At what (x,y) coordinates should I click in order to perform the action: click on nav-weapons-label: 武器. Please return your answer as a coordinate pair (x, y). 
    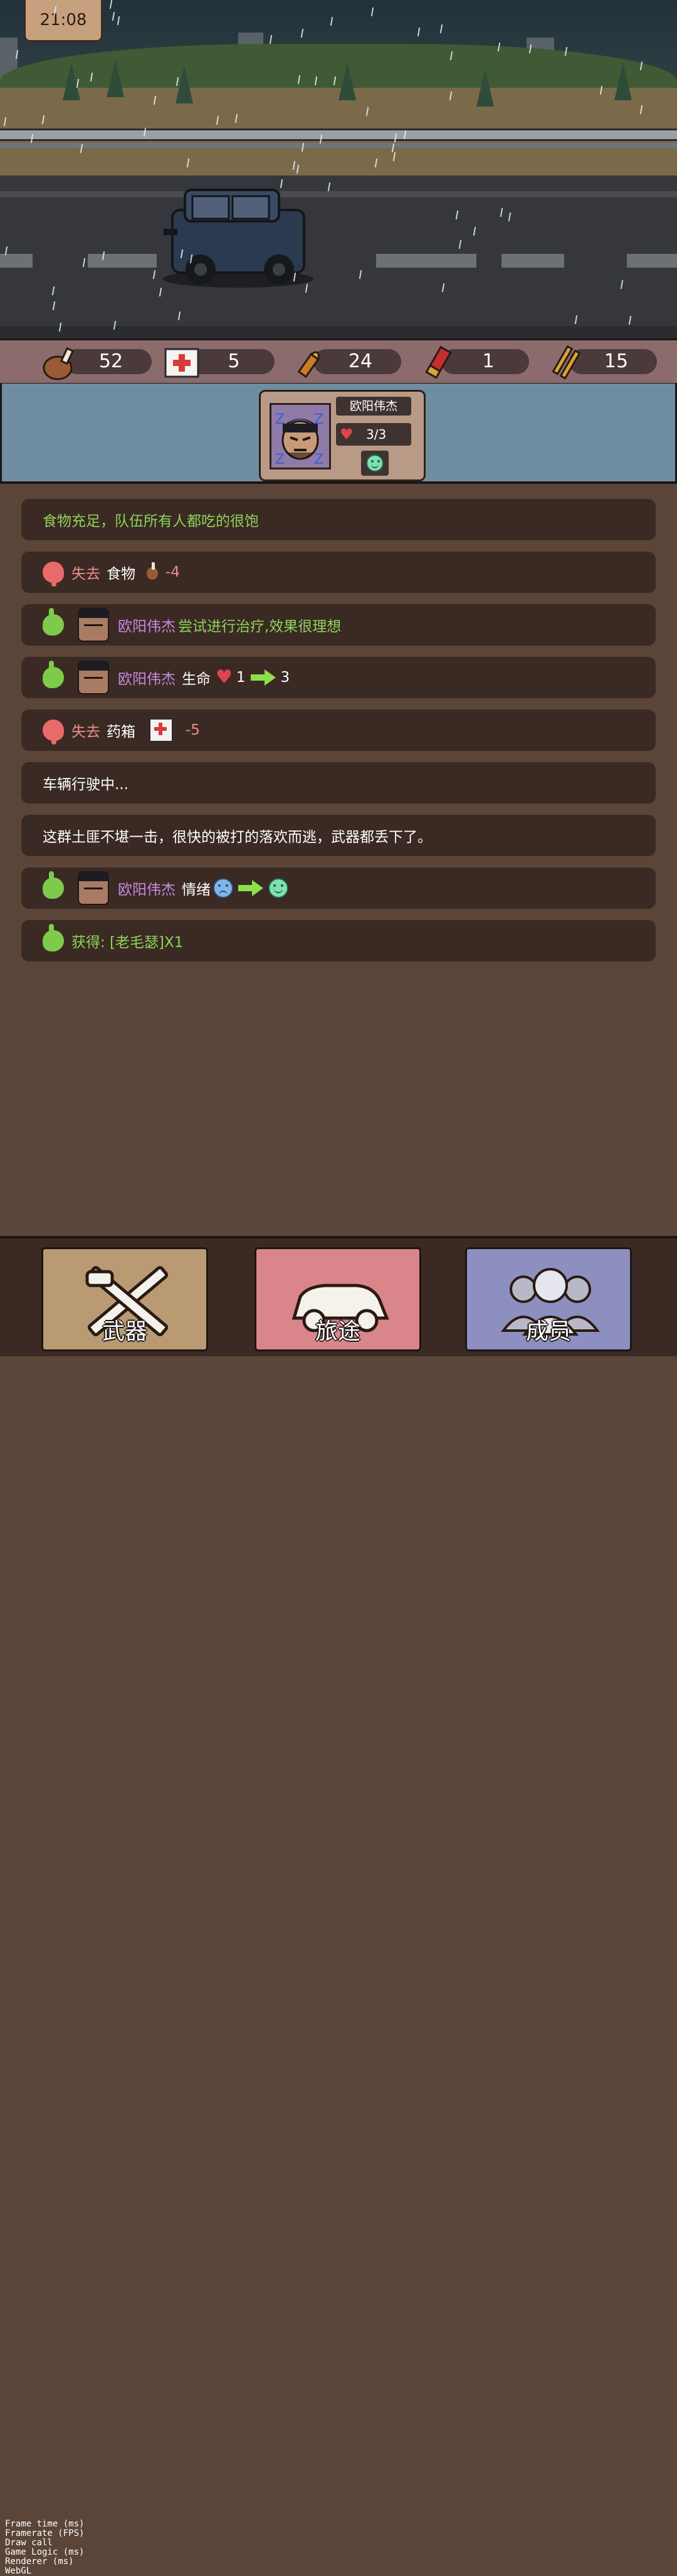
    Looking at the image, I should click on (124, 1331).